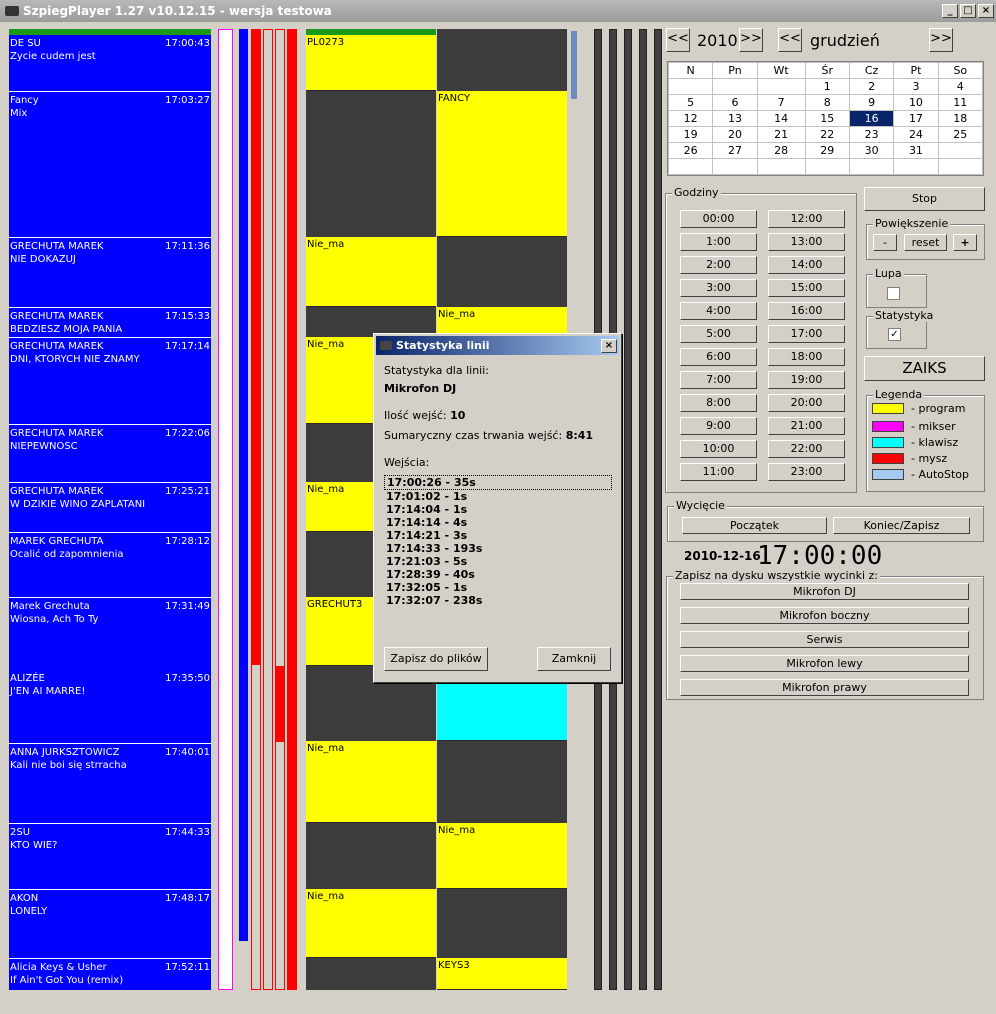 This screenshot has height=1014, width=996. What do you see at coordinates (790, 40) in the screenshot?
I see `prev-month-button: <<` at bounding box center [790, 40].